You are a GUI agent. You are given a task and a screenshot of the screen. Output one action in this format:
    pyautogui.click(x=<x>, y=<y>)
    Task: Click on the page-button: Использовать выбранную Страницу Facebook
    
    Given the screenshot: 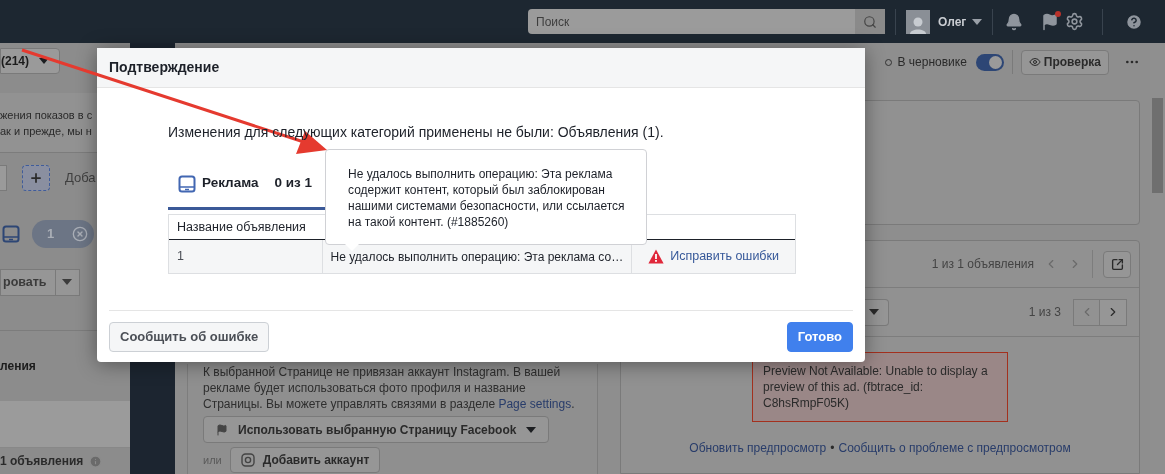 What is the action you would take?
    pyautogui.click(x=376, y=429)
    